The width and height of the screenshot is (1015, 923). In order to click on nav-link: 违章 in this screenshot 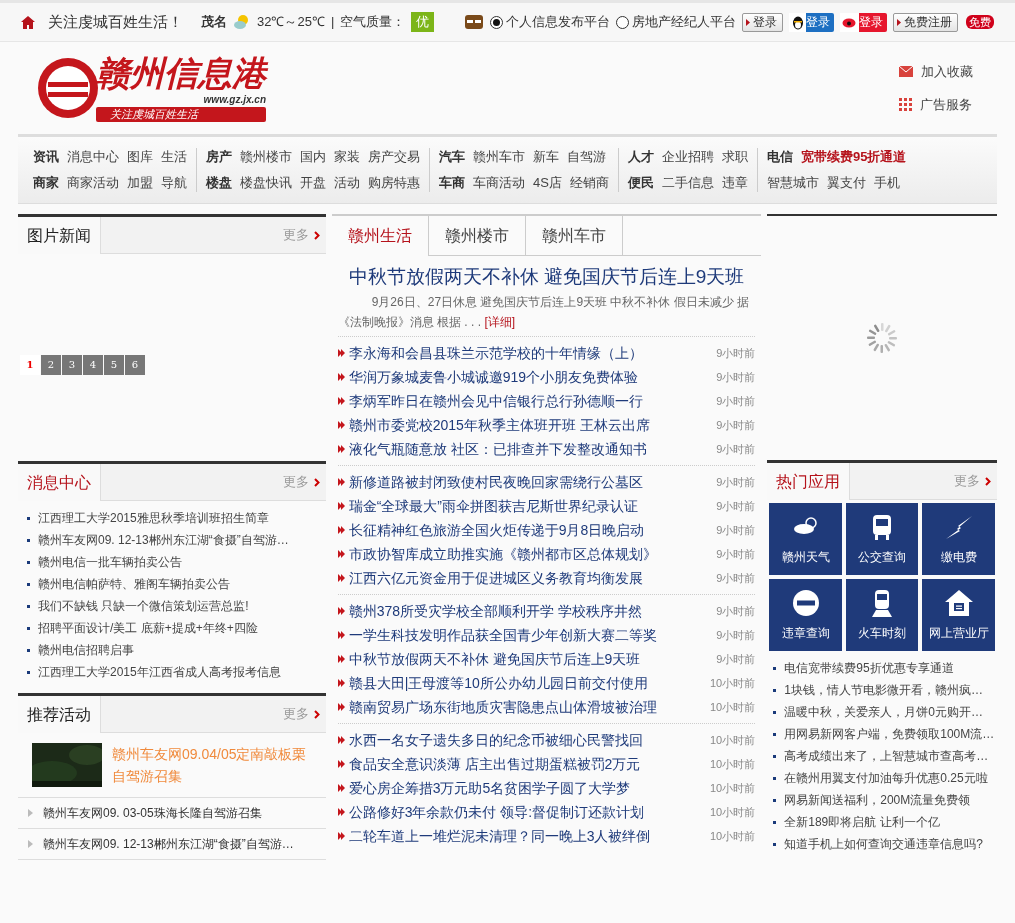, I will do `click(734, 183)`.